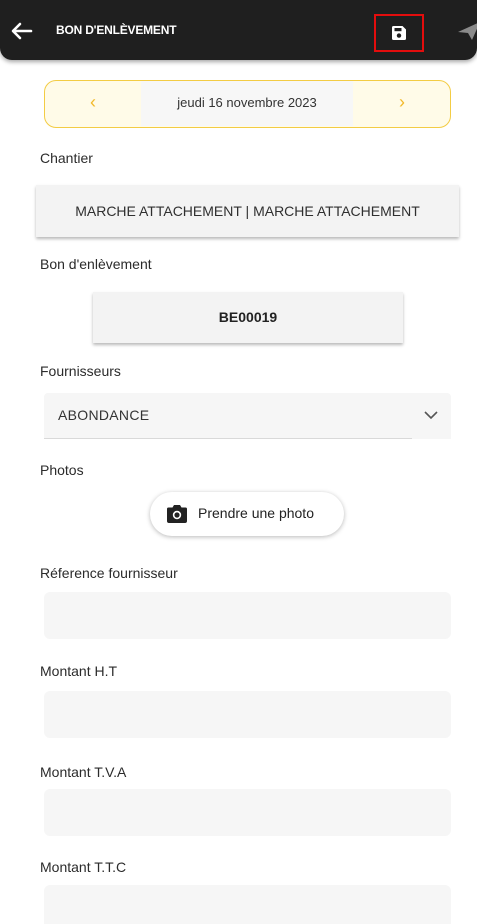  I want to click on montant-tva-input, so click(247, 812).